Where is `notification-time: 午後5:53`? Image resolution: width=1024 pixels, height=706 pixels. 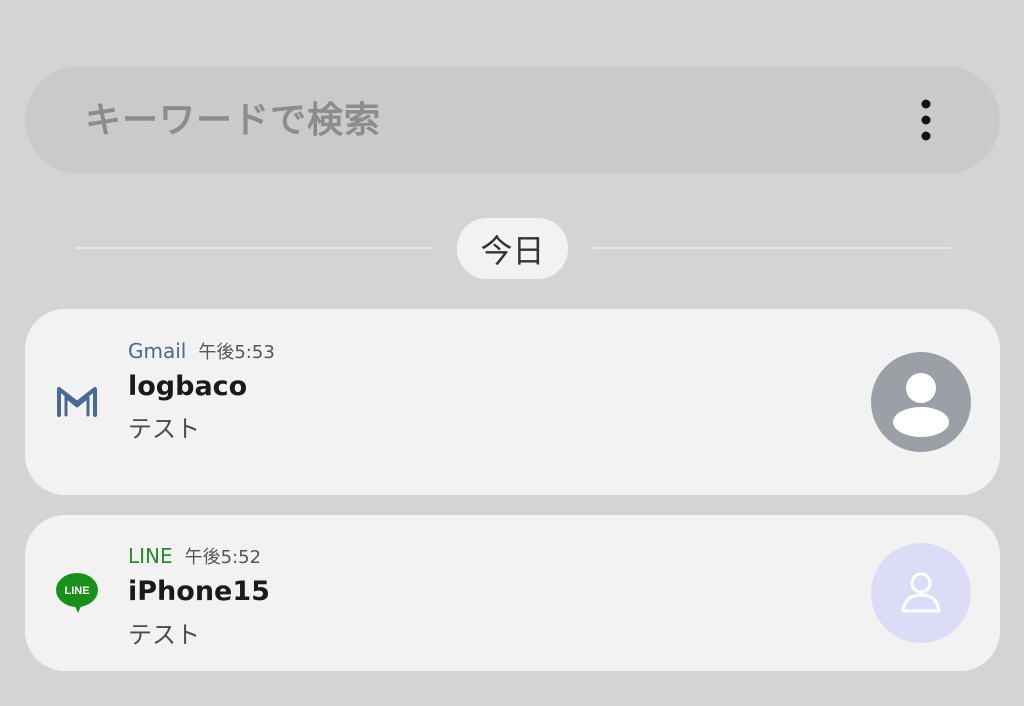 notification-time: 午後5:53 is located at coordinates (236, 352).